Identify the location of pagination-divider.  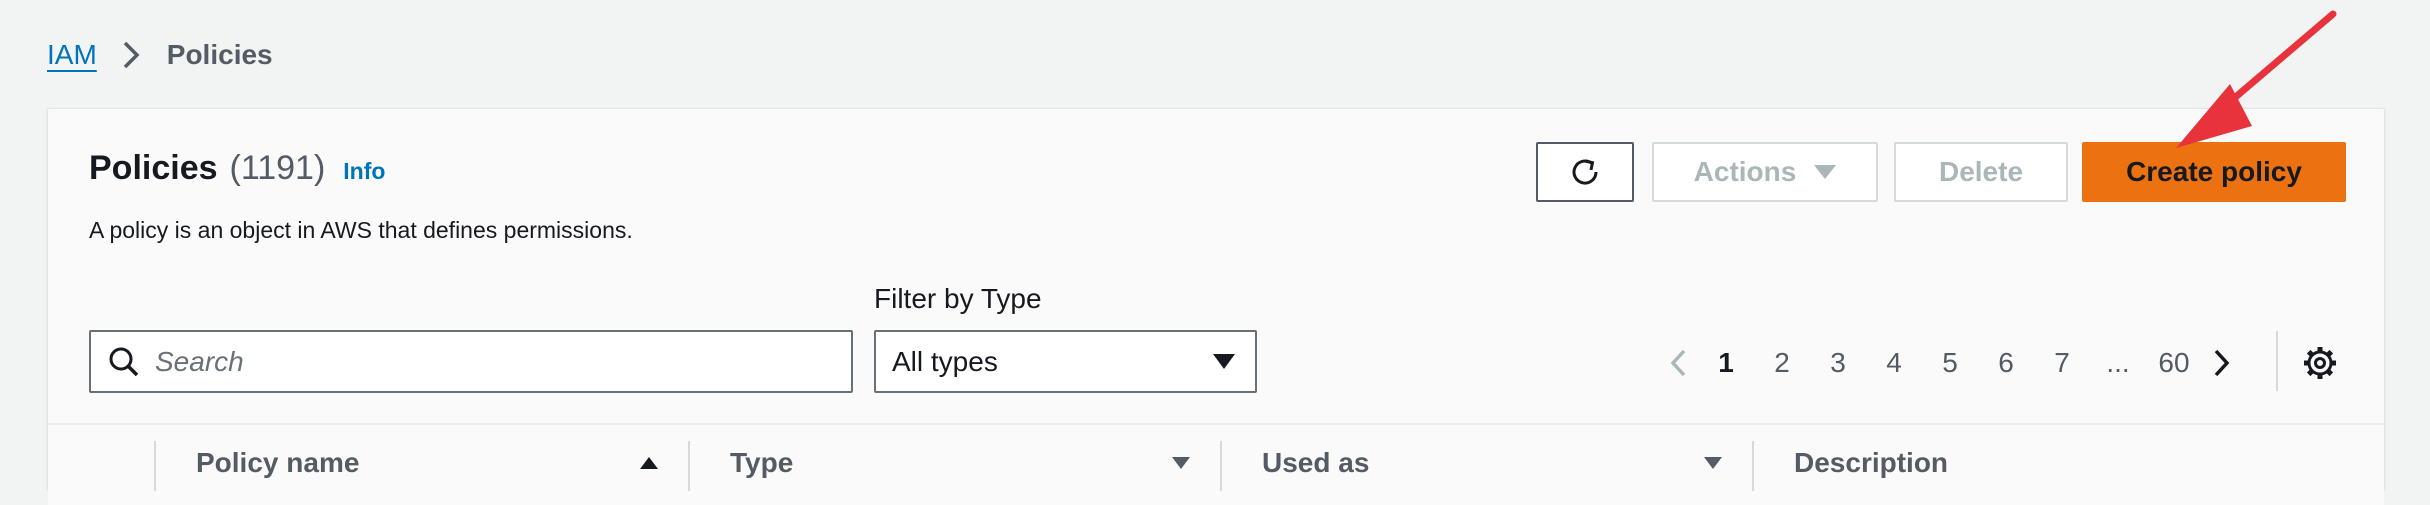
(2277, 361).